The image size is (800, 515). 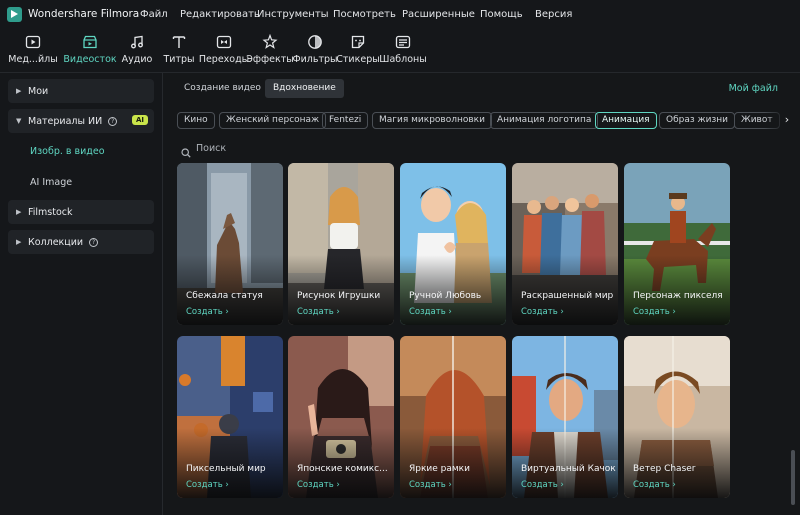 What do you see at coordinates (220, 14) in the screenshot?
I see `menu-edit: Редактировать` at bounding box center [220, 14].